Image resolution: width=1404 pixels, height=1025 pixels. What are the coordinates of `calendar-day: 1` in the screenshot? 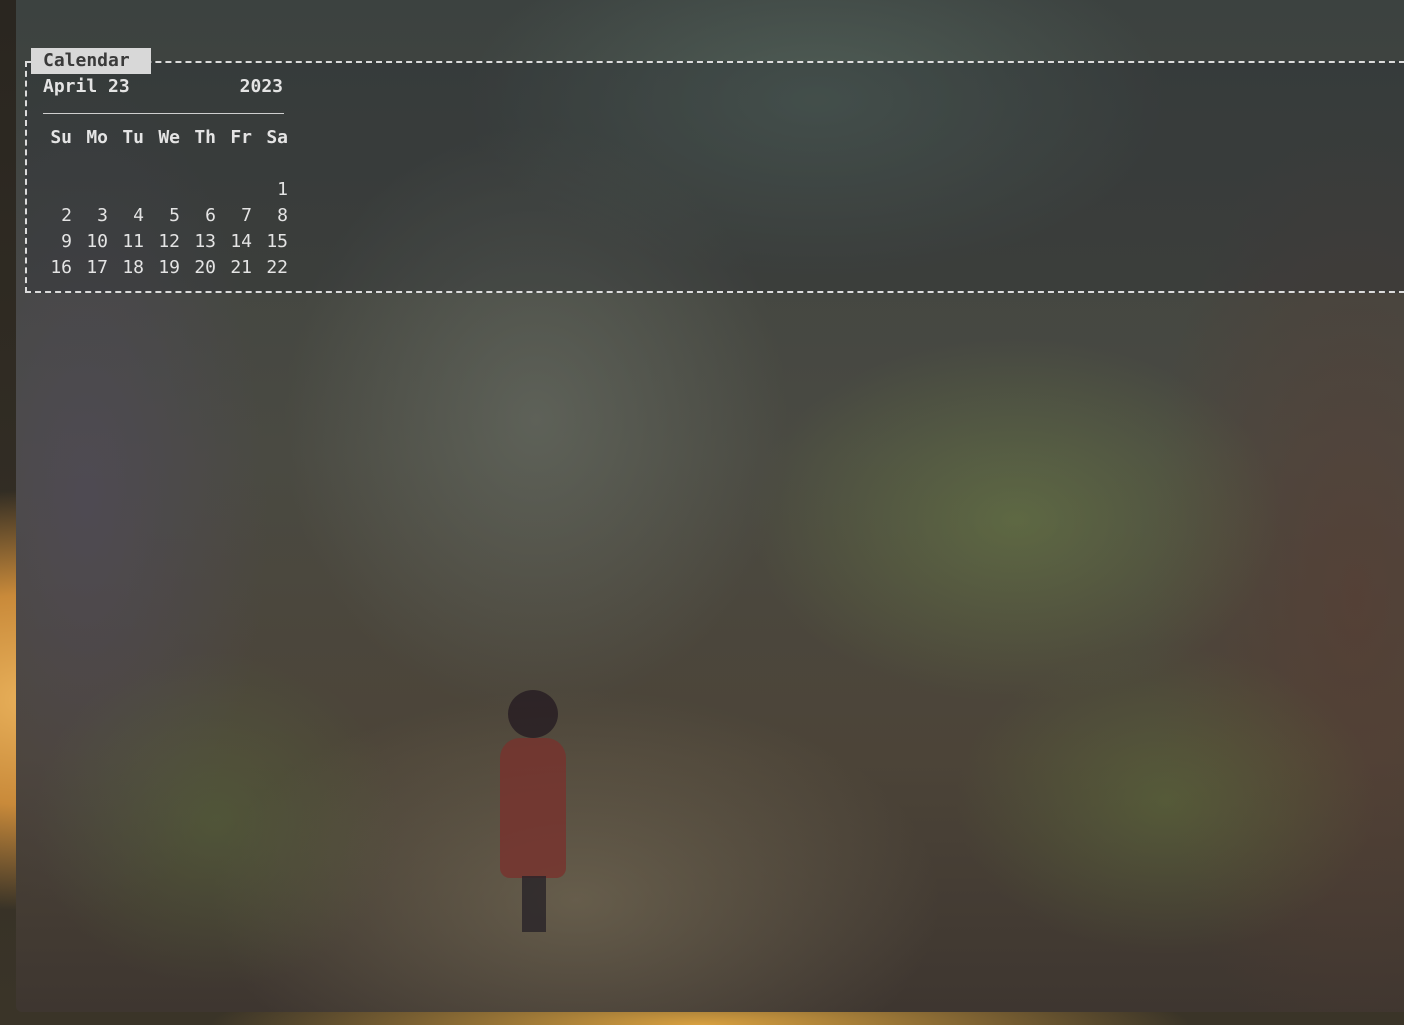 It's located at (282, 189).